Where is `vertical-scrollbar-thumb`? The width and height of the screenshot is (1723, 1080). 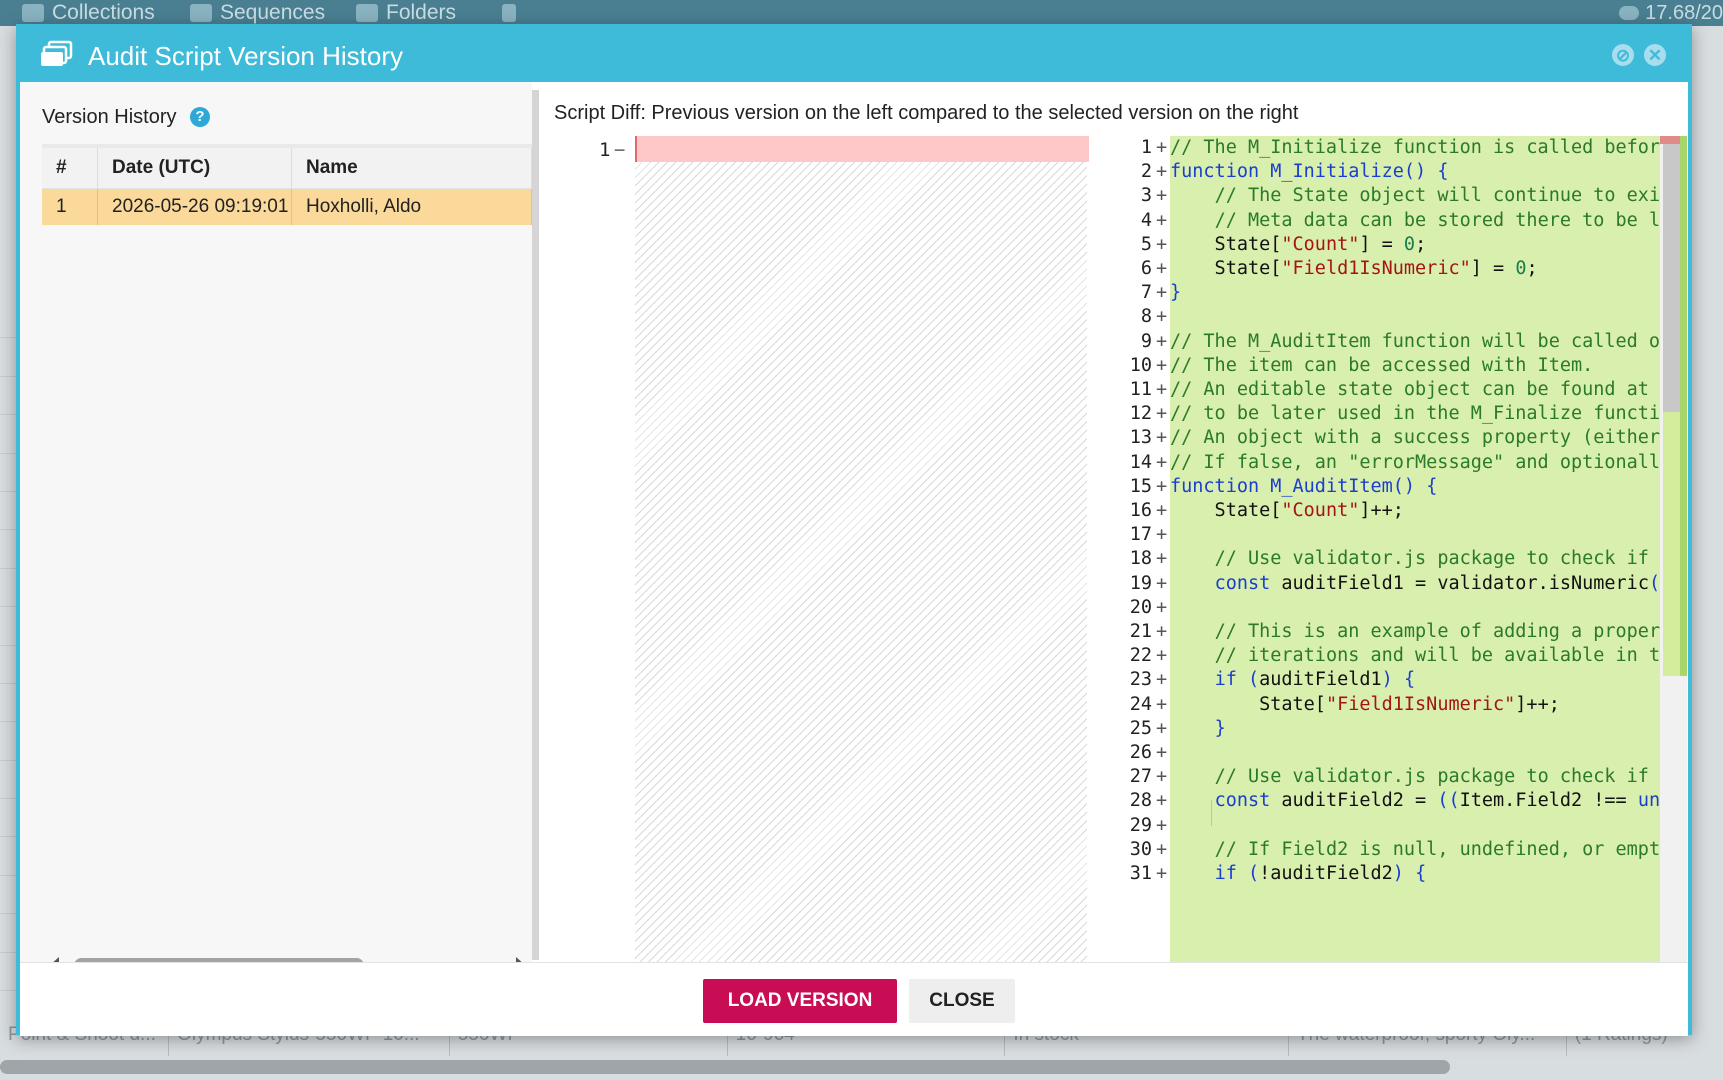
vertical-scrollbar-thumb is located at coordinates (1672, 274).